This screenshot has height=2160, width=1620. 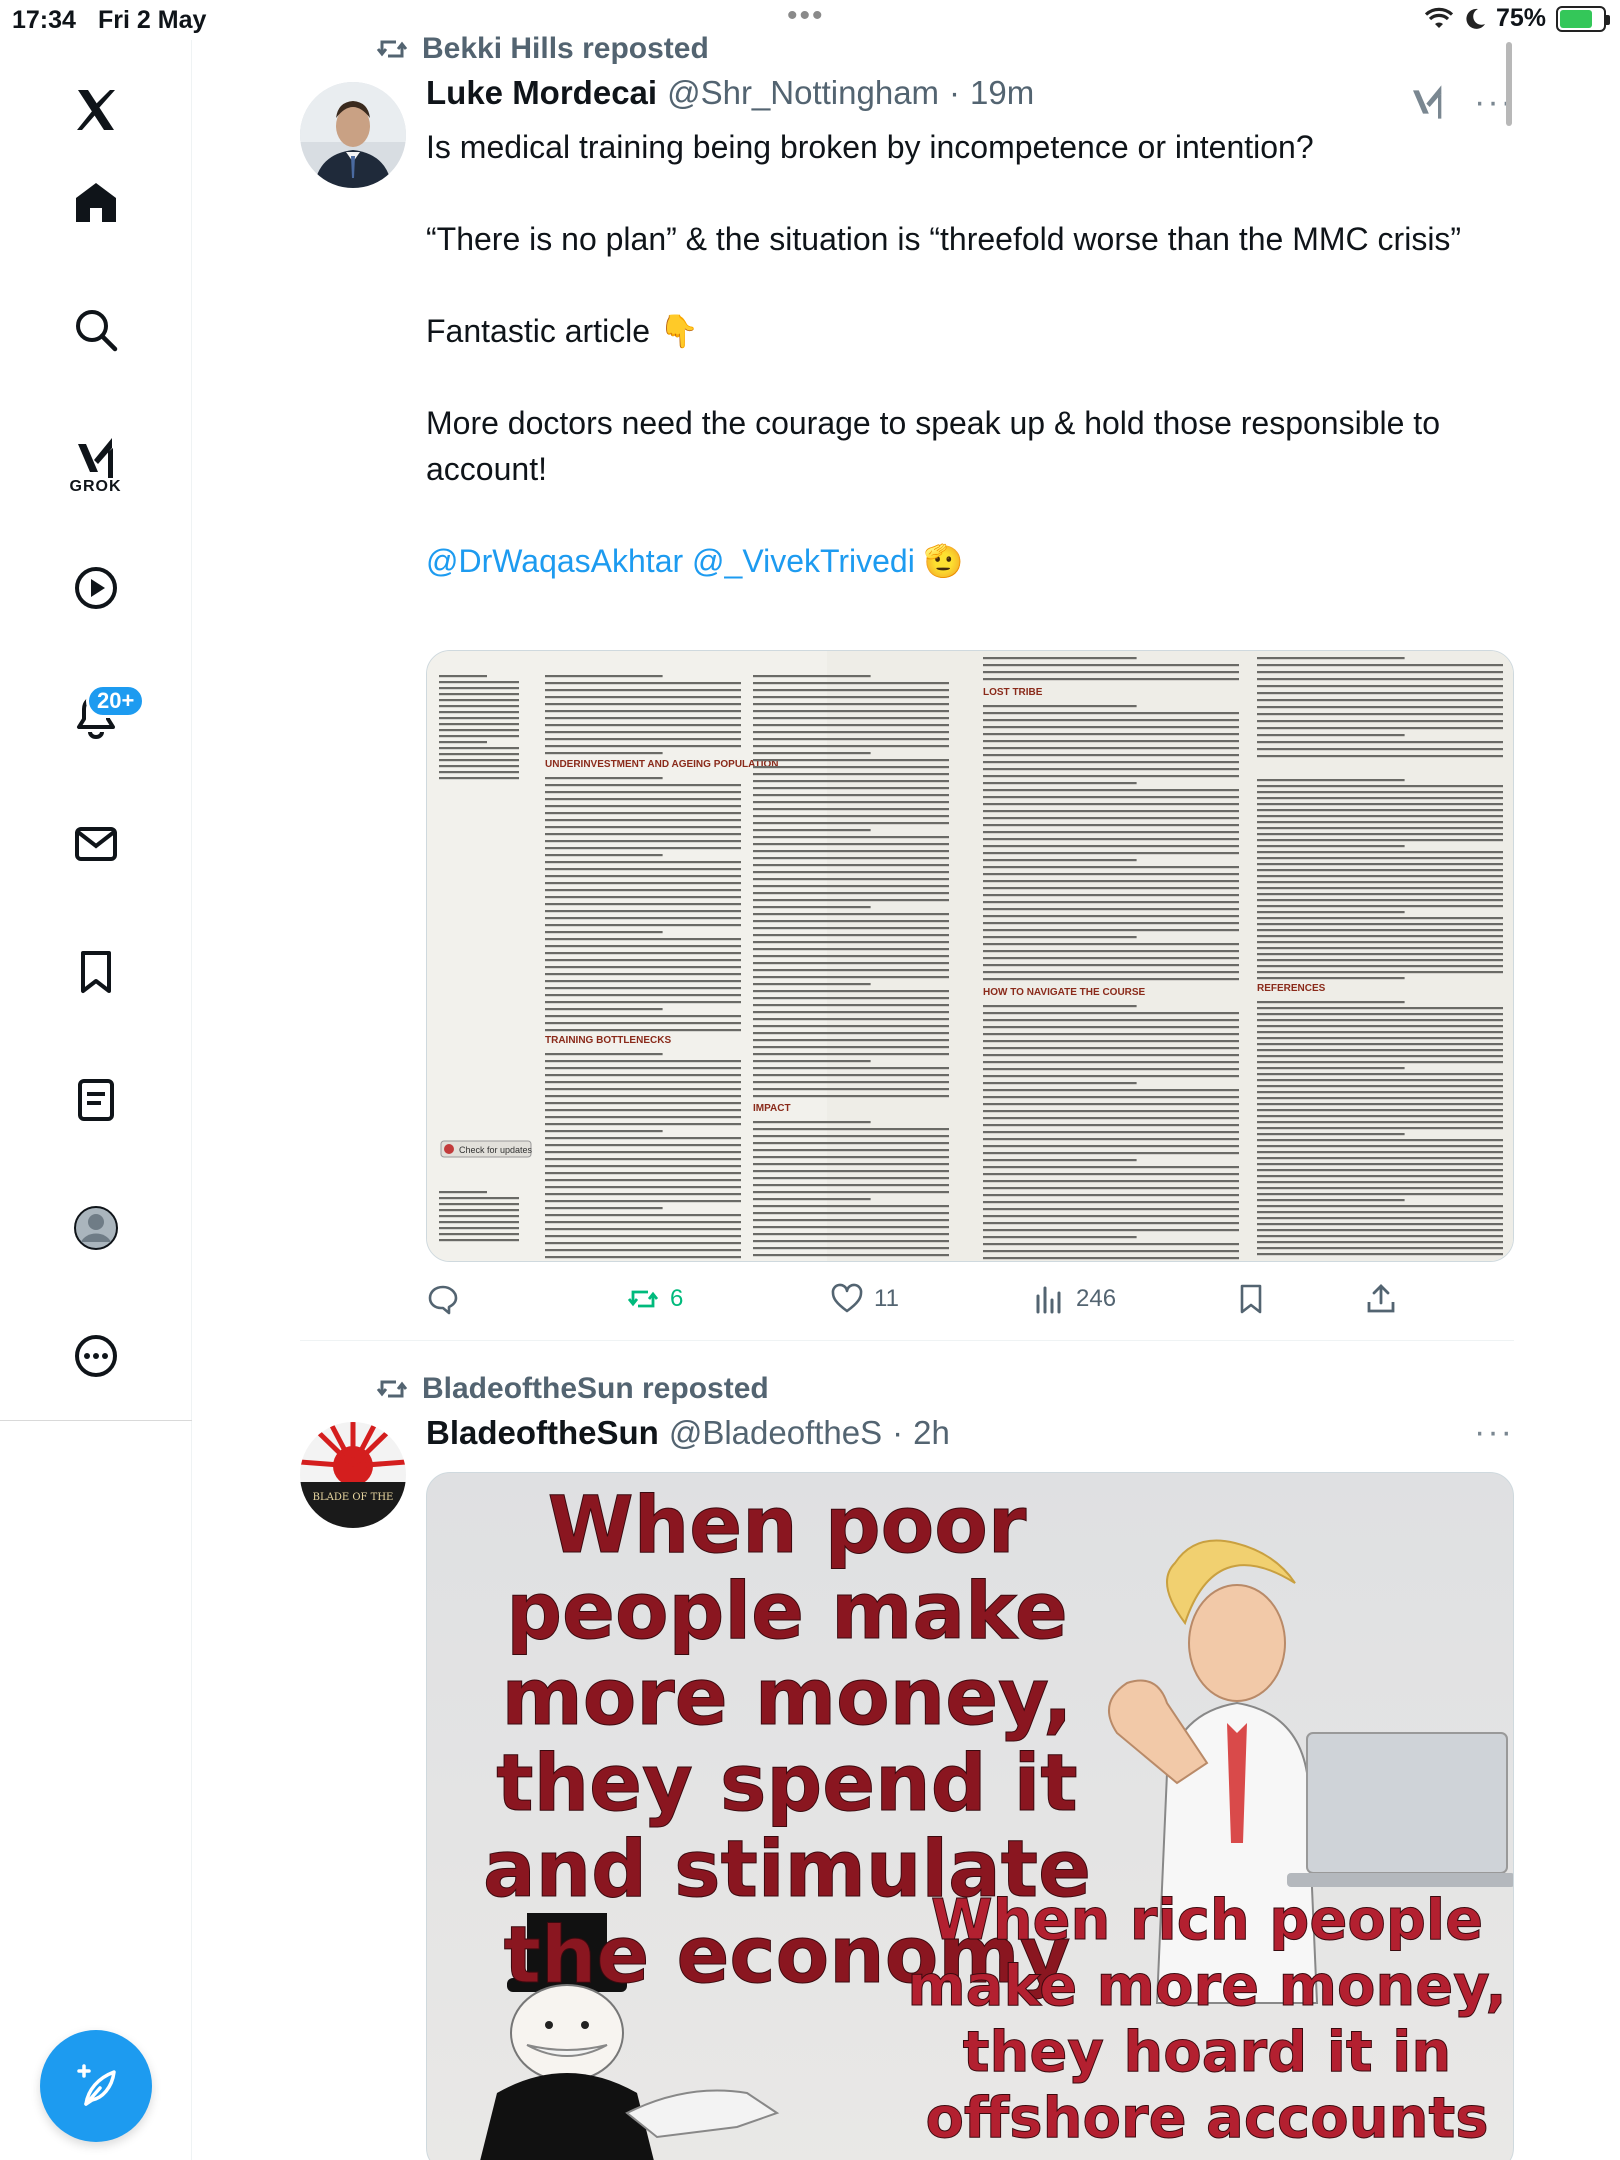 I want to click on grok-explain-icon, so click(x=1428, y=102).